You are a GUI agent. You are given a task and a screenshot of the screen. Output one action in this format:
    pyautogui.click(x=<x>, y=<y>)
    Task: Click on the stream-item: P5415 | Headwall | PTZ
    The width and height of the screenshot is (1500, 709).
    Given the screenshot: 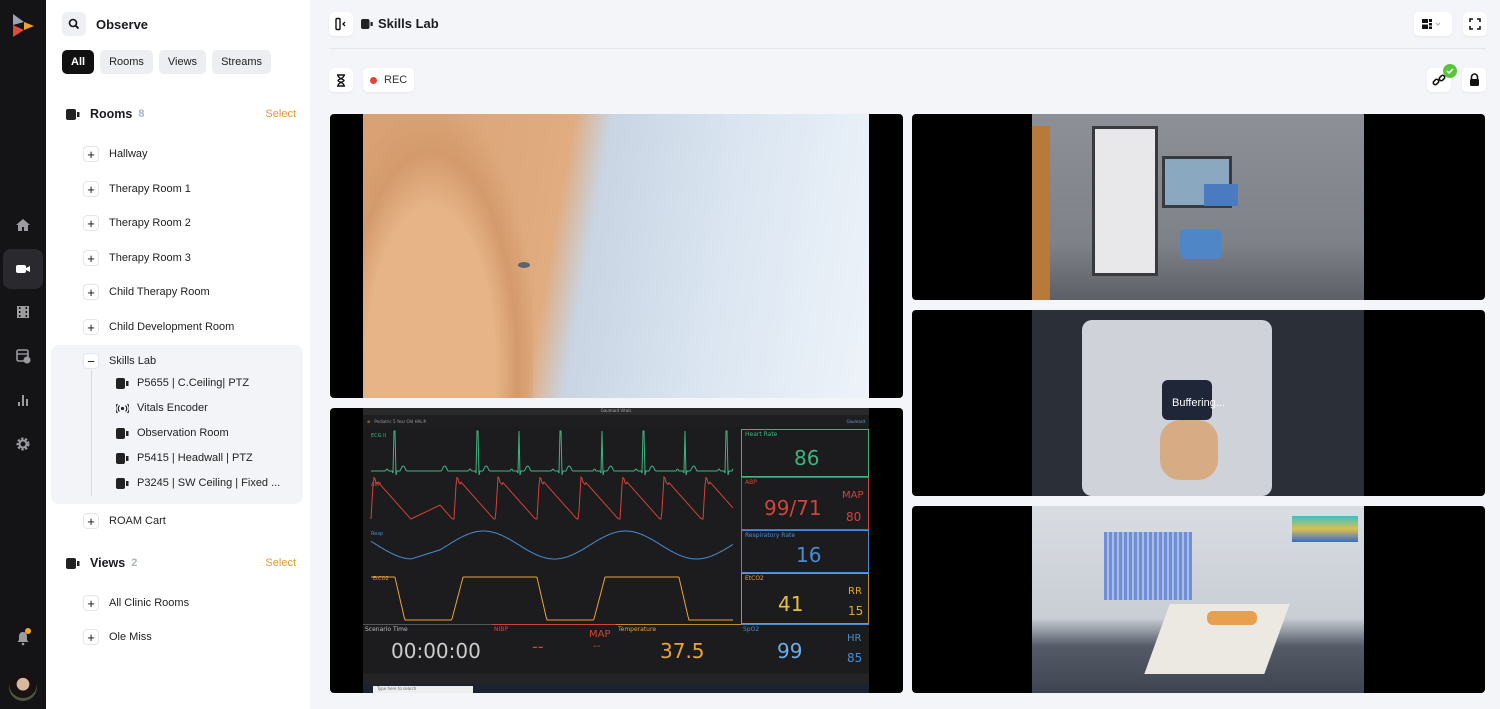 What is the action you would take?
    pyautogui.click(x=184, y=458)
    